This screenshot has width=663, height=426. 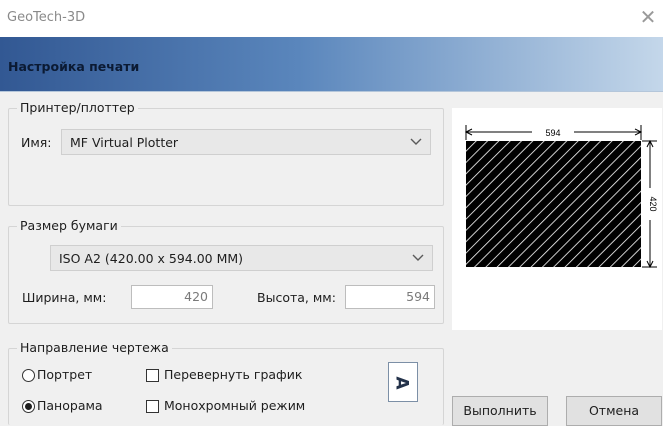 I want to click on paper-size-value: ISO A2 (420.00 x 594.00 MM), so click(x=151, y=258).